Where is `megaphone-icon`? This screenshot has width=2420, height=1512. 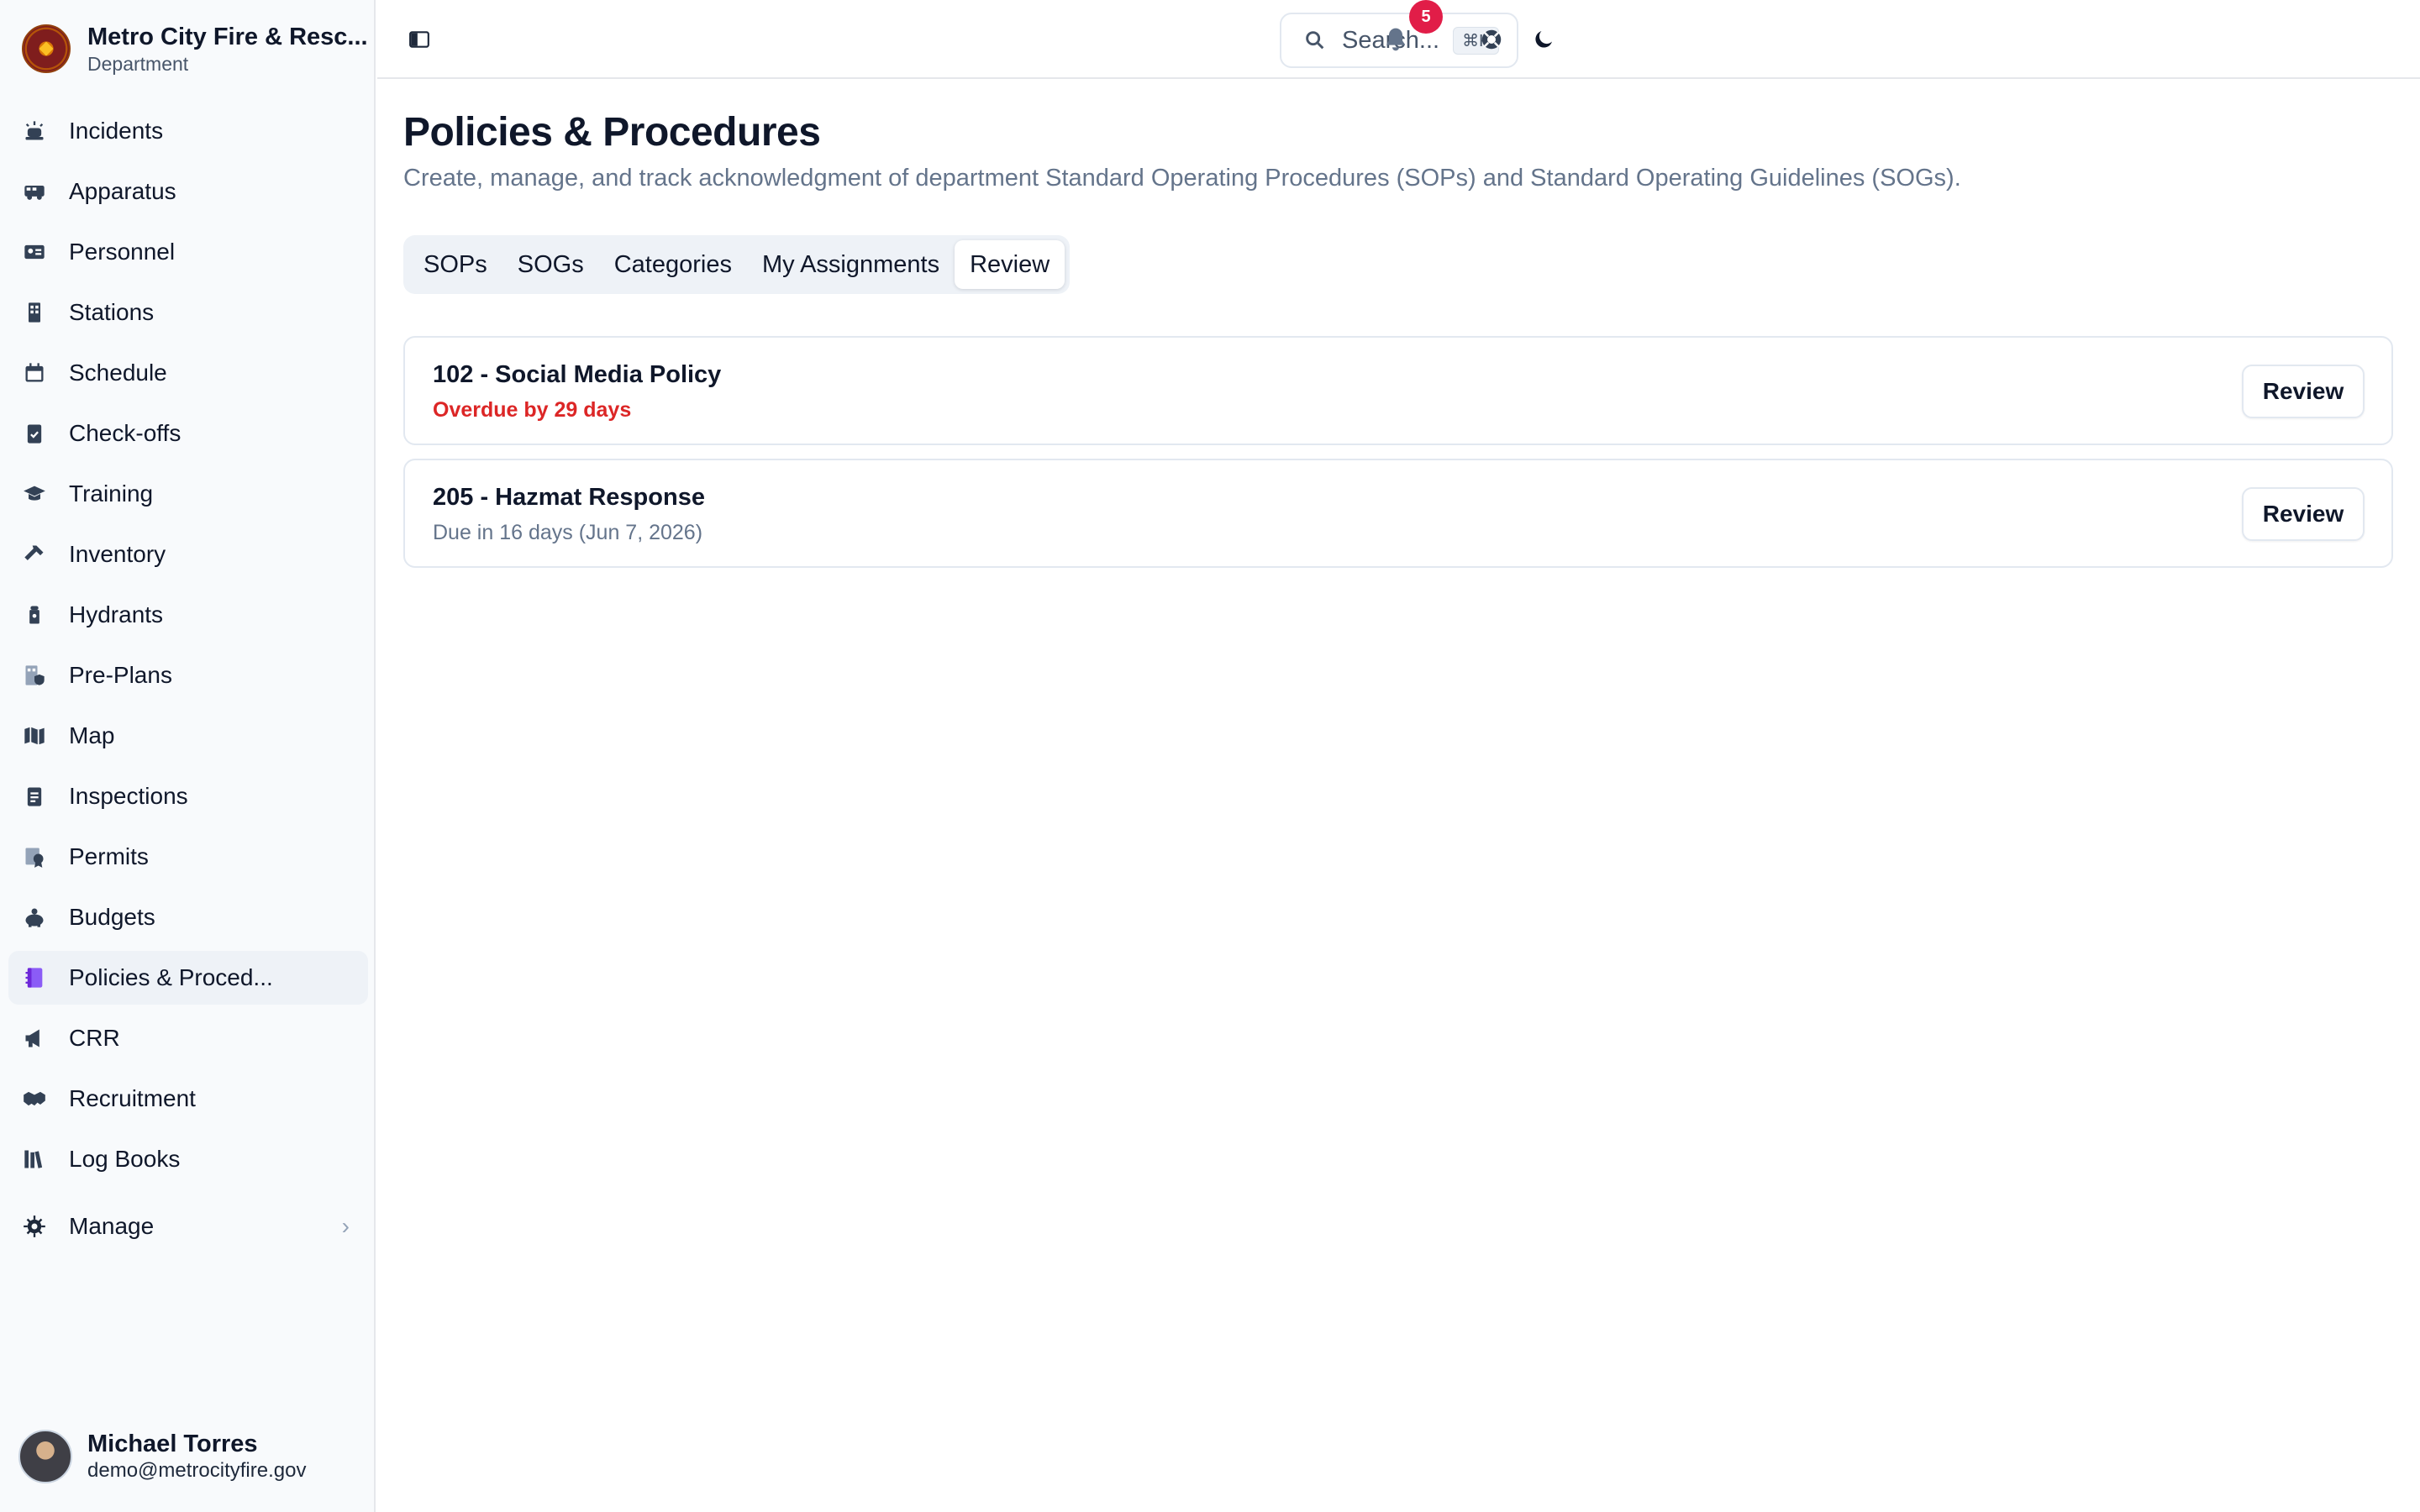 megaphone-icon is located at coordinates (34, 1038).